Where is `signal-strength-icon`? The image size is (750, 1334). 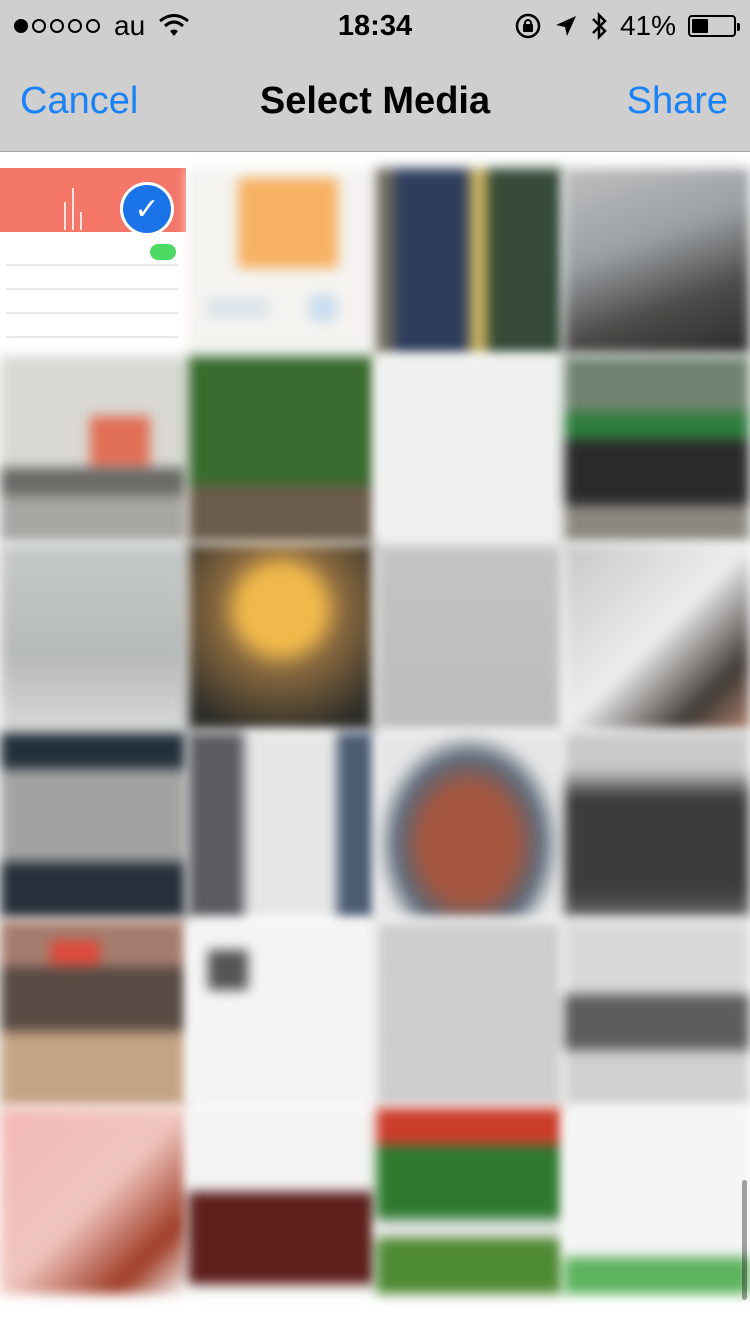
signal-strength-icon is located at coordinates (57, 26).